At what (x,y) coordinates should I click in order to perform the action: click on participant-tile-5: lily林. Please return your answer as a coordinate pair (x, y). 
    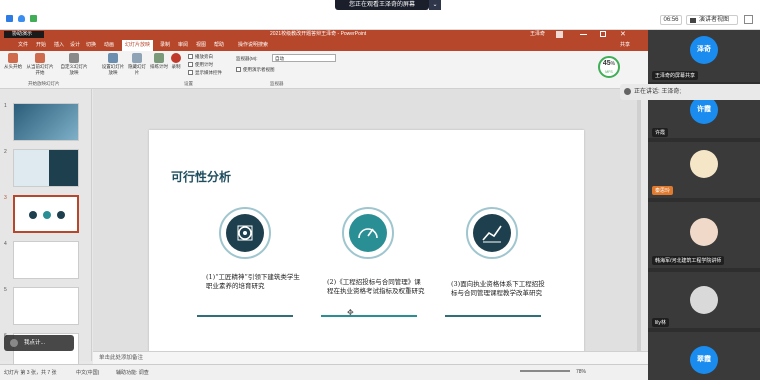
    Looking at the image, I should click on (704, 300).